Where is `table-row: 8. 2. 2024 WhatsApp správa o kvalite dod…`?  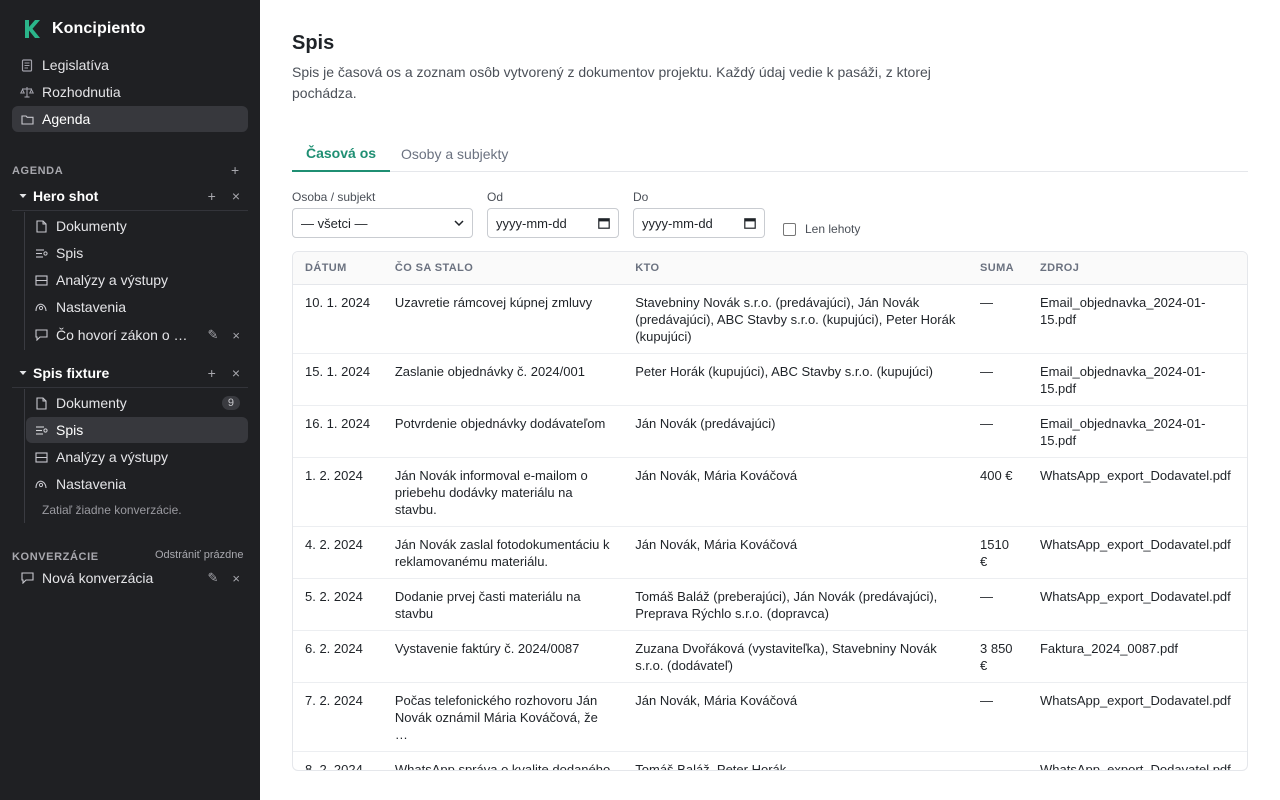 table-row: 8. 2. 2024 WhatsApp správa o kvalite dod… is located at coordinates (770, 761).